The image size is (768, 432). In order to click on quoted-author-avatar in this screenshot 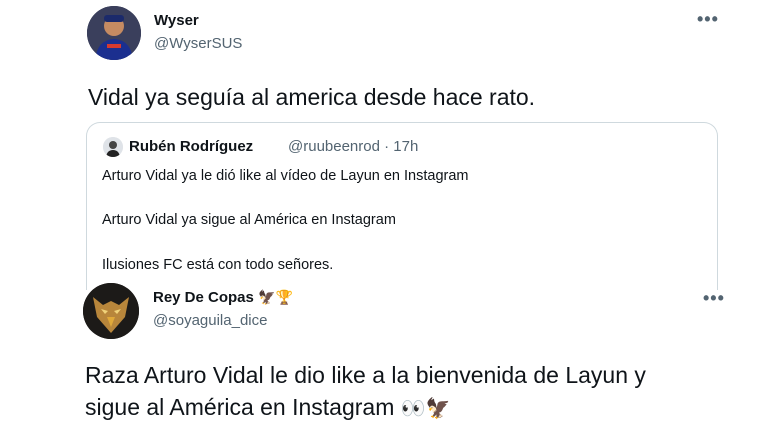, I will do `click(113, 147)`.